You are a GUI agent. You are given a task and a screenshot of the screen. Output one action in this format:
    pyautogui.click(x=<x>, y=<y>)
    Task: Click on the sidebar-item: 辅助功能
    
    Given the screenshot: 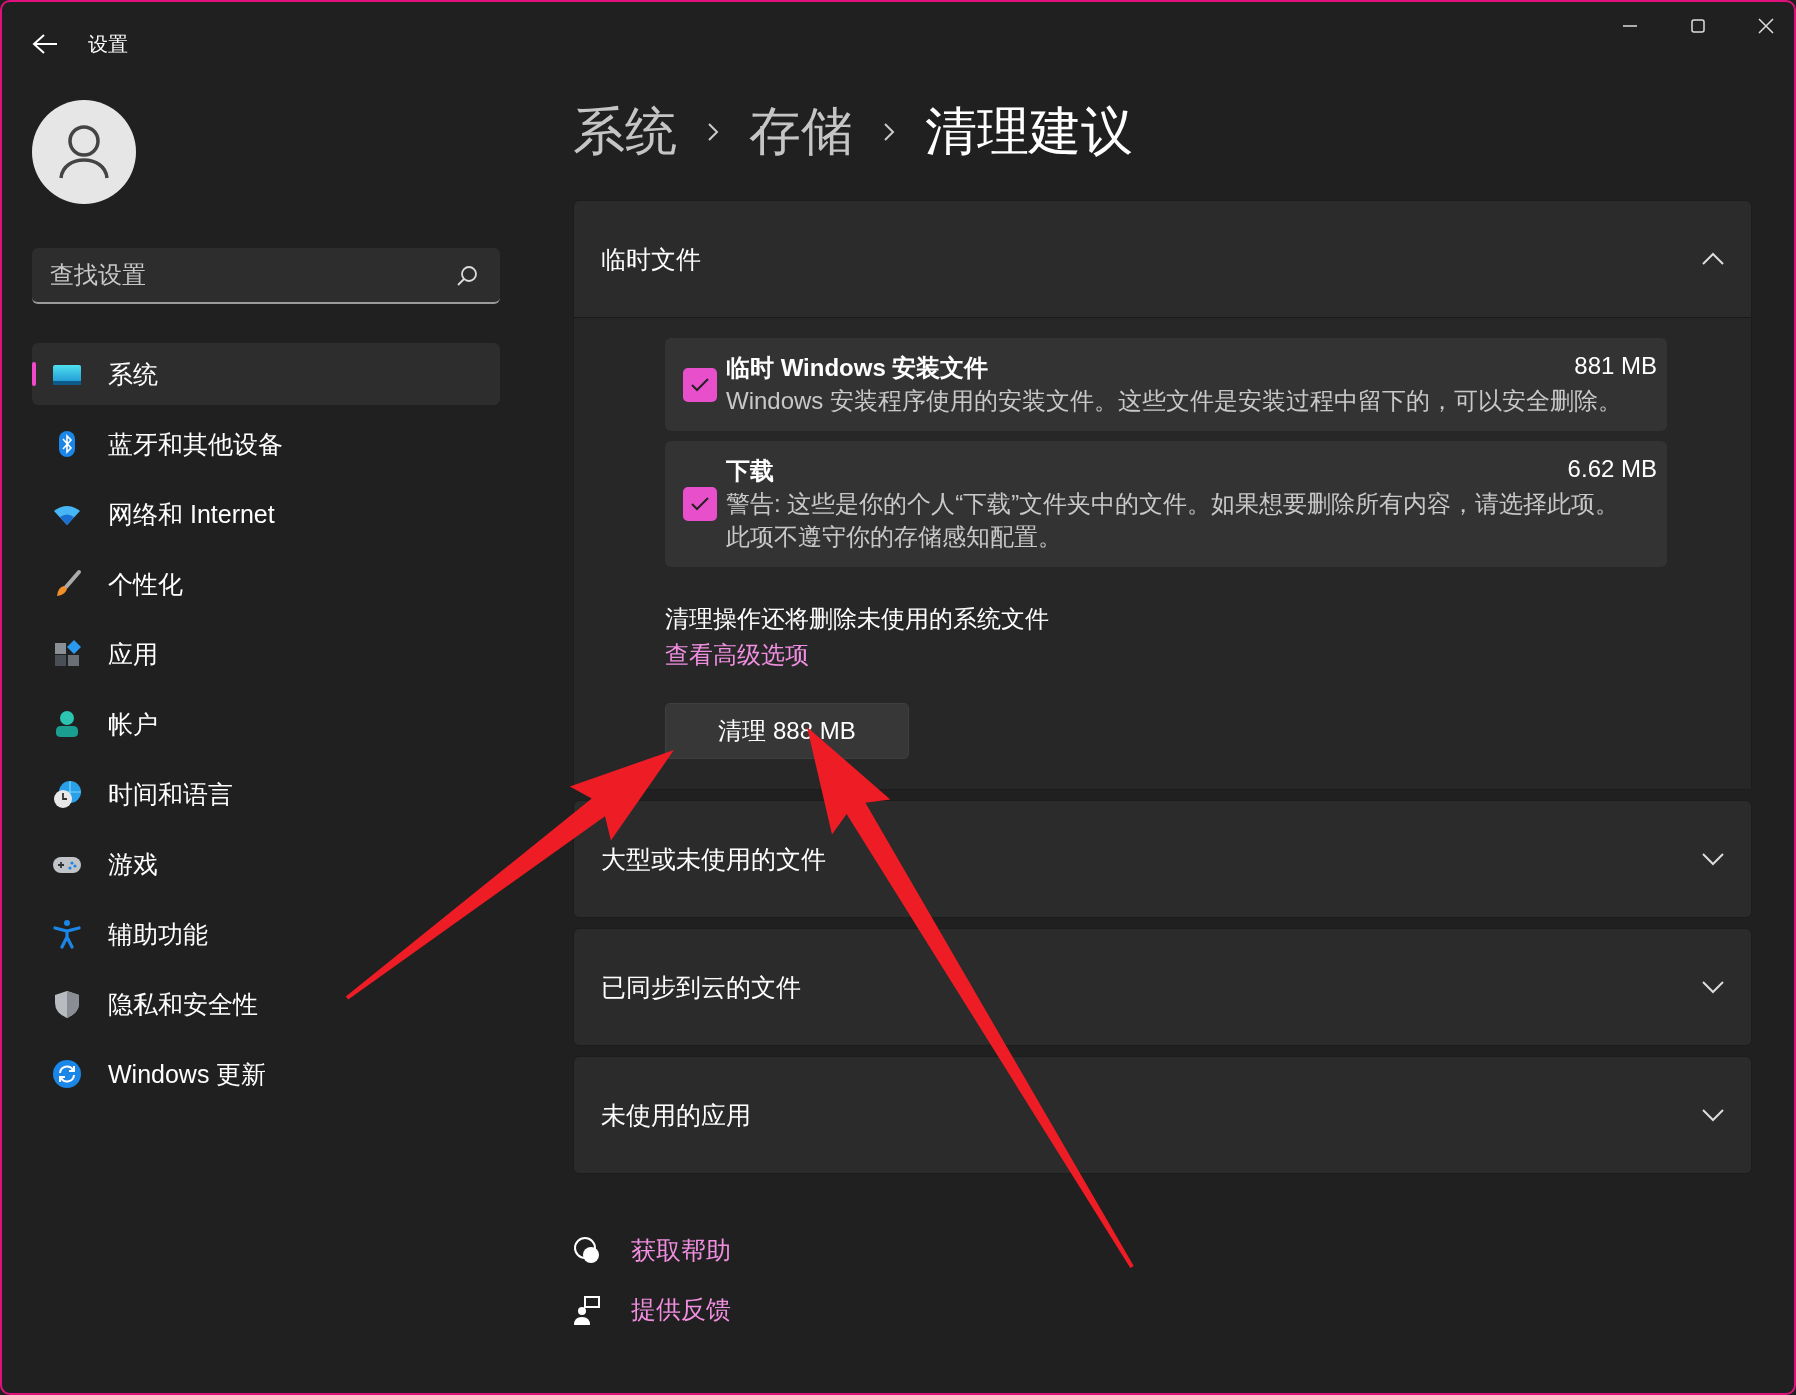 What is the action you would take?
    pyautogui.click(x=266, y=934)
    